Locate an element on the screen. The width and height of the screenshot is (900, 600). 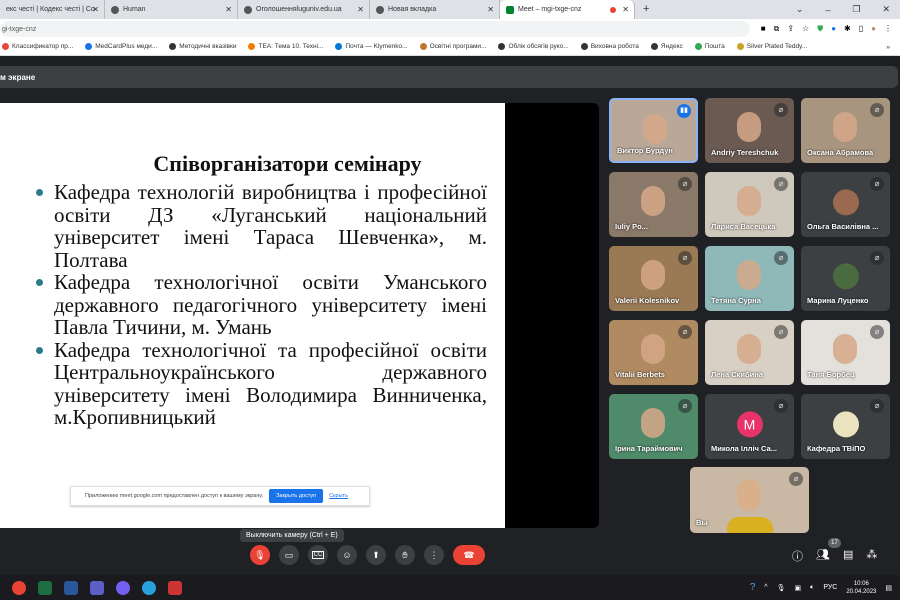
participant-name: Vitalii Berbets is located at coordinates (640, 374).